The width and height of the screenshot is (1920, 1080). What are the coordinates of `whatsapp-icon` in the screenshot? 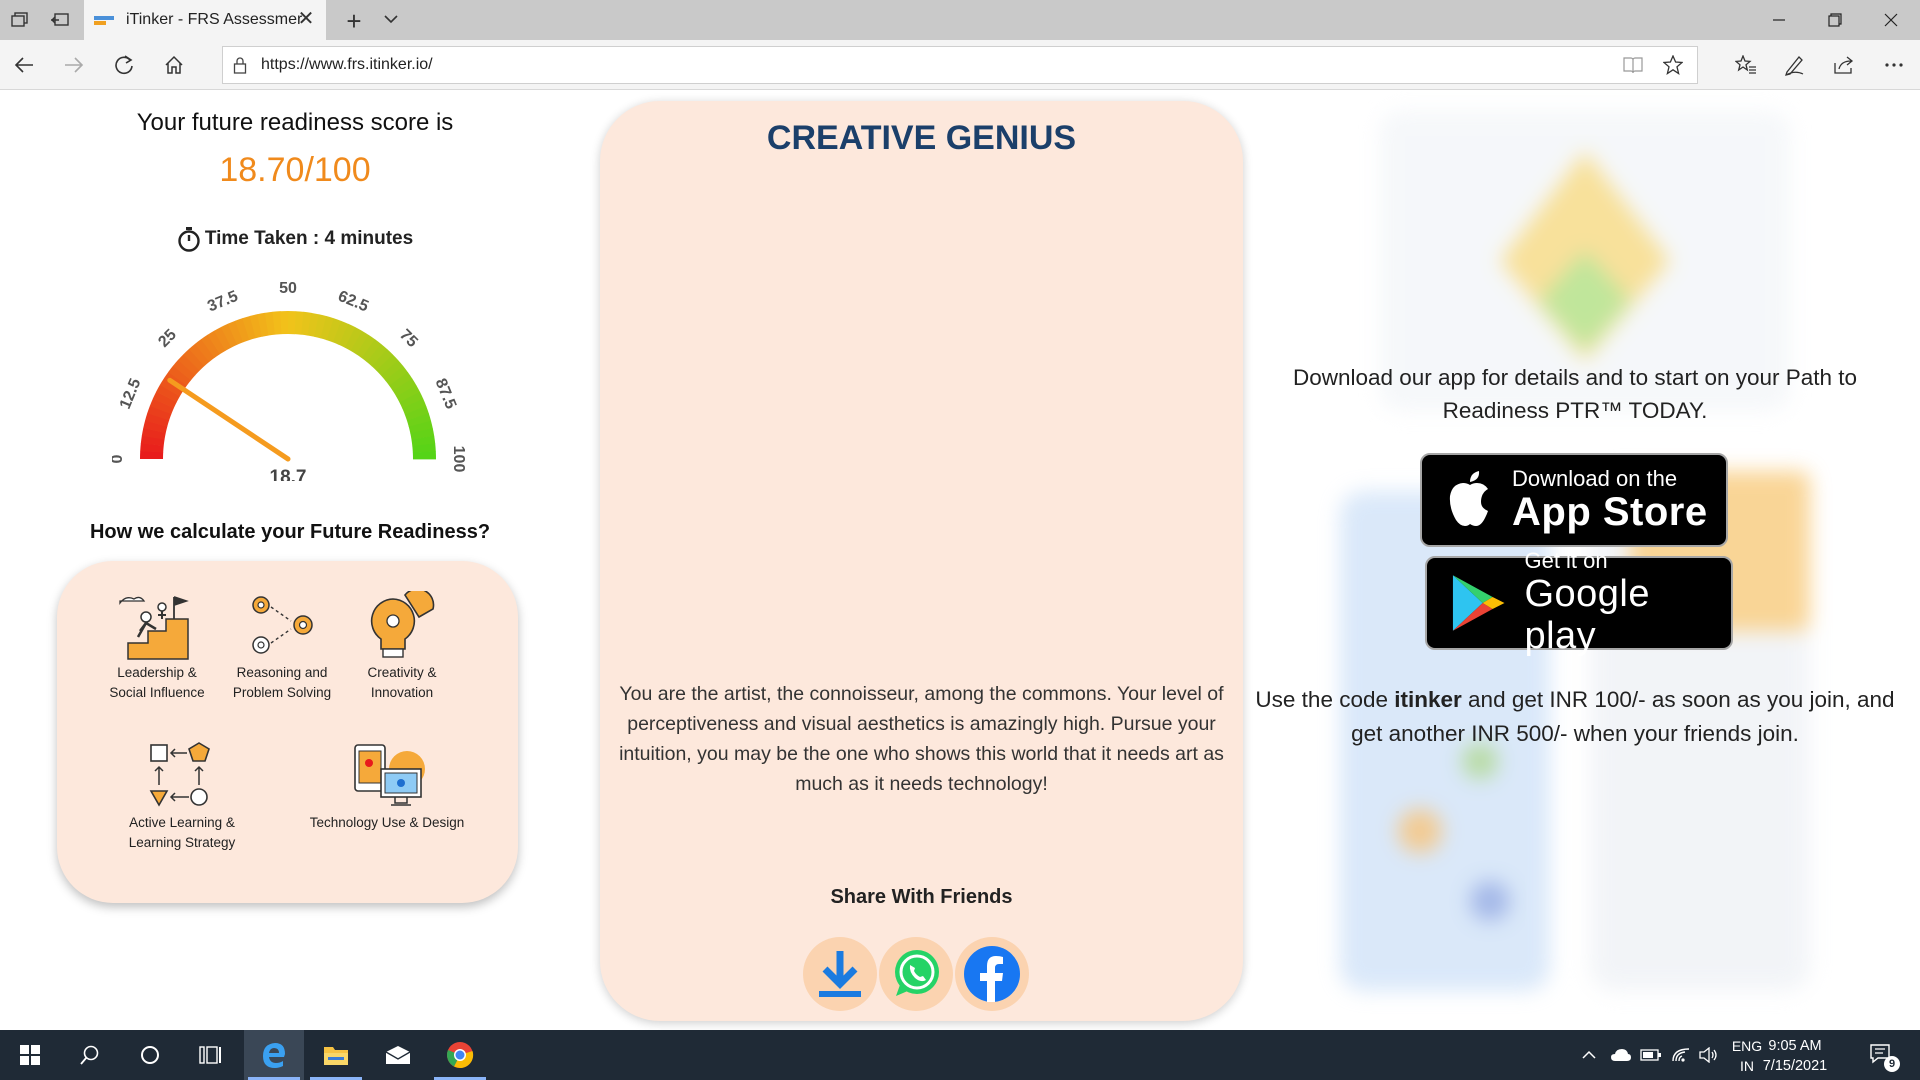 It's located at (917, 973).